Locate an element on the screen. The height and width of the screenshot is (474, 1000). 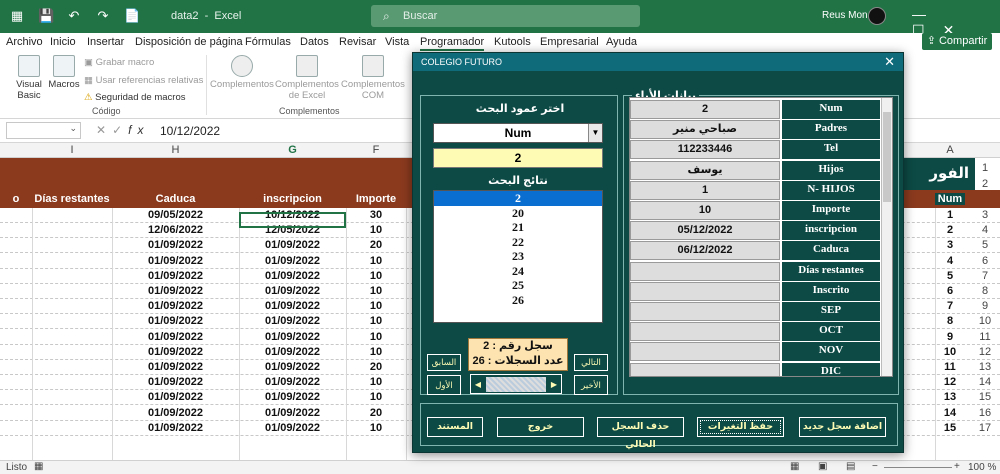
col-header-g: G is located at coordinates (292, 150).